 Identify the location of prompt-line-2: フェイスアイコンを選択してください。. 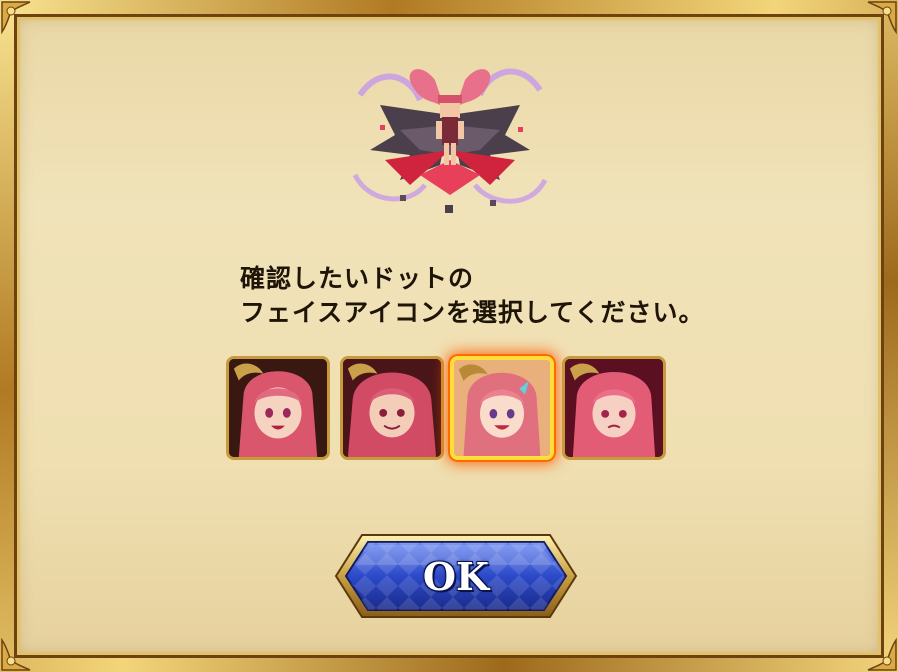
(472, 312).